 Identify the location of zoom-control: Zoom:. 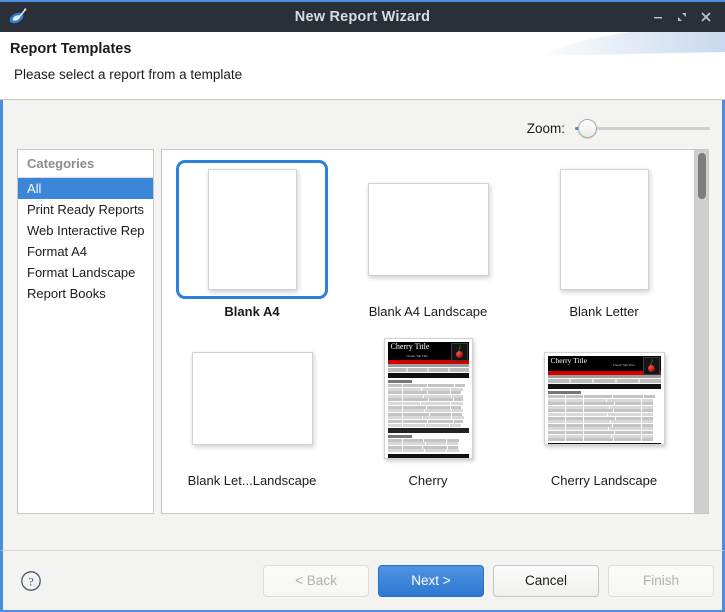
(618, 128).